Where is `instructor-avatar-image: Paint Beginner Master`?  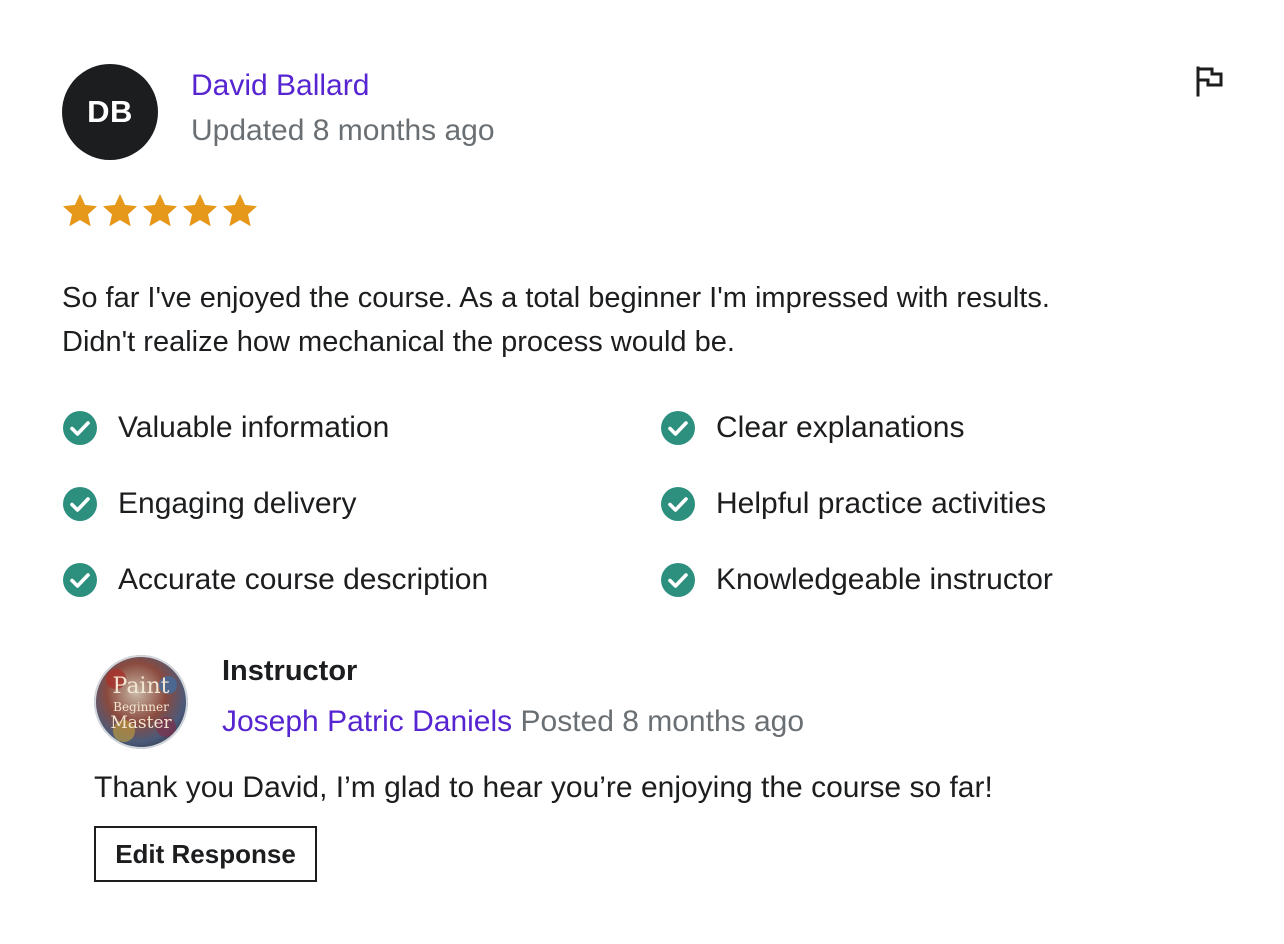
instructor-avatar-image: Paint Beginner Master is located at coordinates (141, 702).